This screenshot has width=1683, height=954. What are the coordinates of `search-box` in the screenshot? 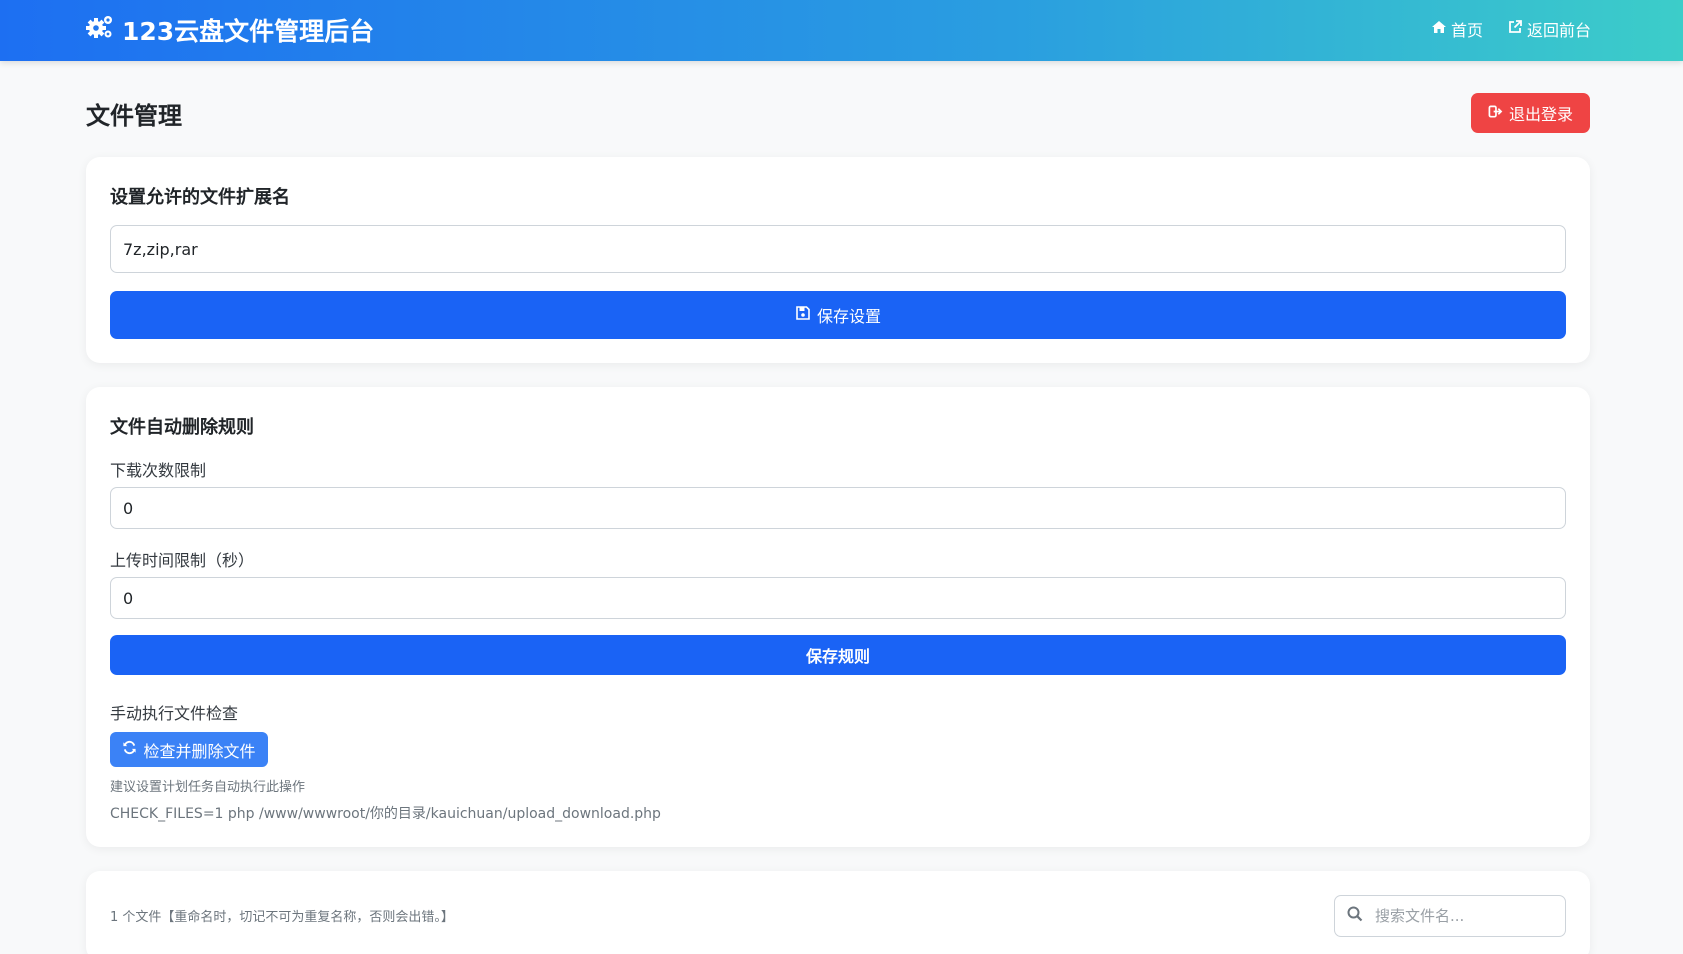 It's located at (1450, 916).